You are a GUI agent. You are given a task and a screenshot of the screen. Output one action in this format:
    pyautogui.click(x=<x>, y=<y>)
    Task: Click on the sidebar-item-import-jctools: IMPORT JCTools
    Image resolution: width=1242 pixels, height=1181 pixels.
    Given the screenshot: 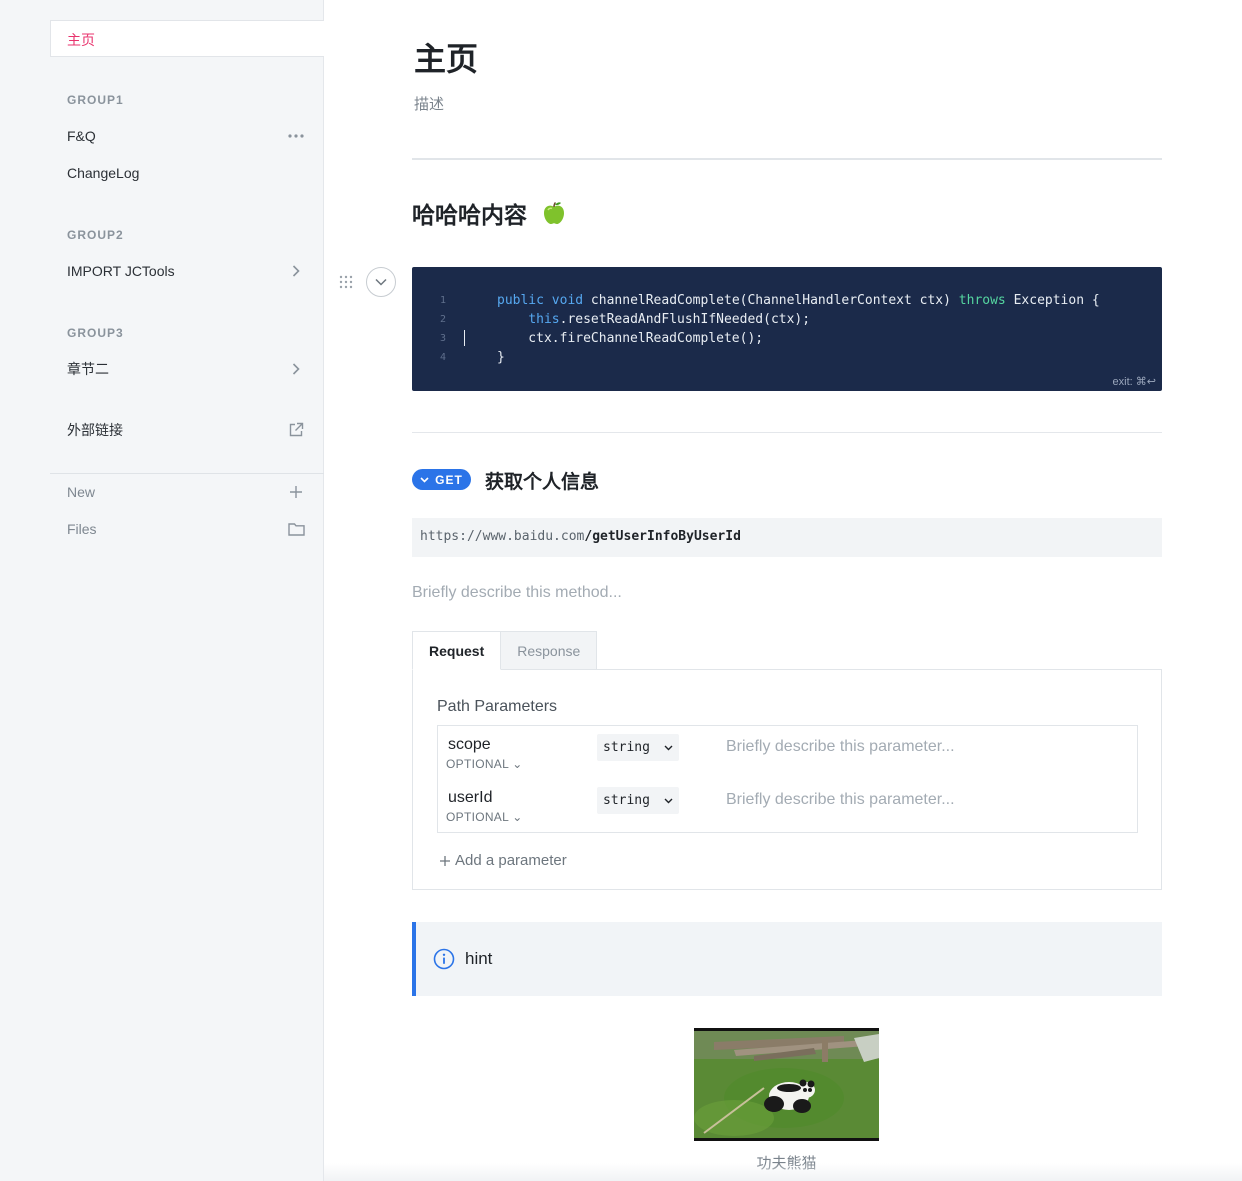 What is the action you would take?
    pyautogui.click(x=178, y=271)
    